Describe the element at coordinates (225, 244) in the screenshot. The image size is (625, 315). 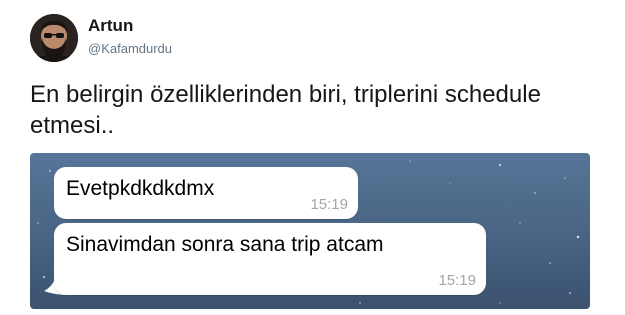
I see `message-text: Sinavimdan sonra sana trip atcam` at that location.